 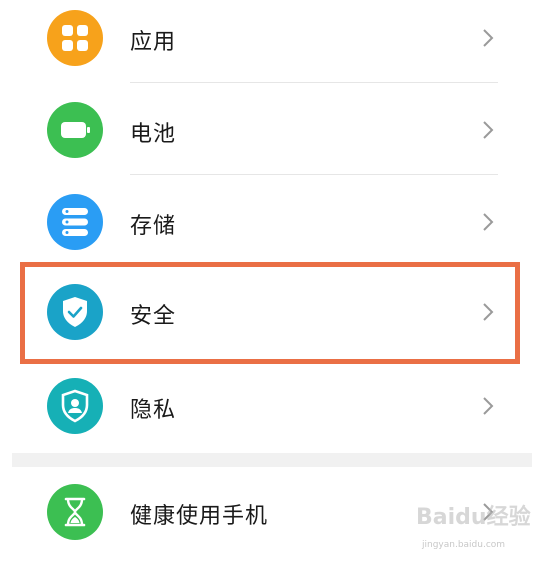 What do you see at coordinates (199, 516) in the screenshot?
I see `settings-item-label: 健康使用手机` at bounding box center [199, 516].